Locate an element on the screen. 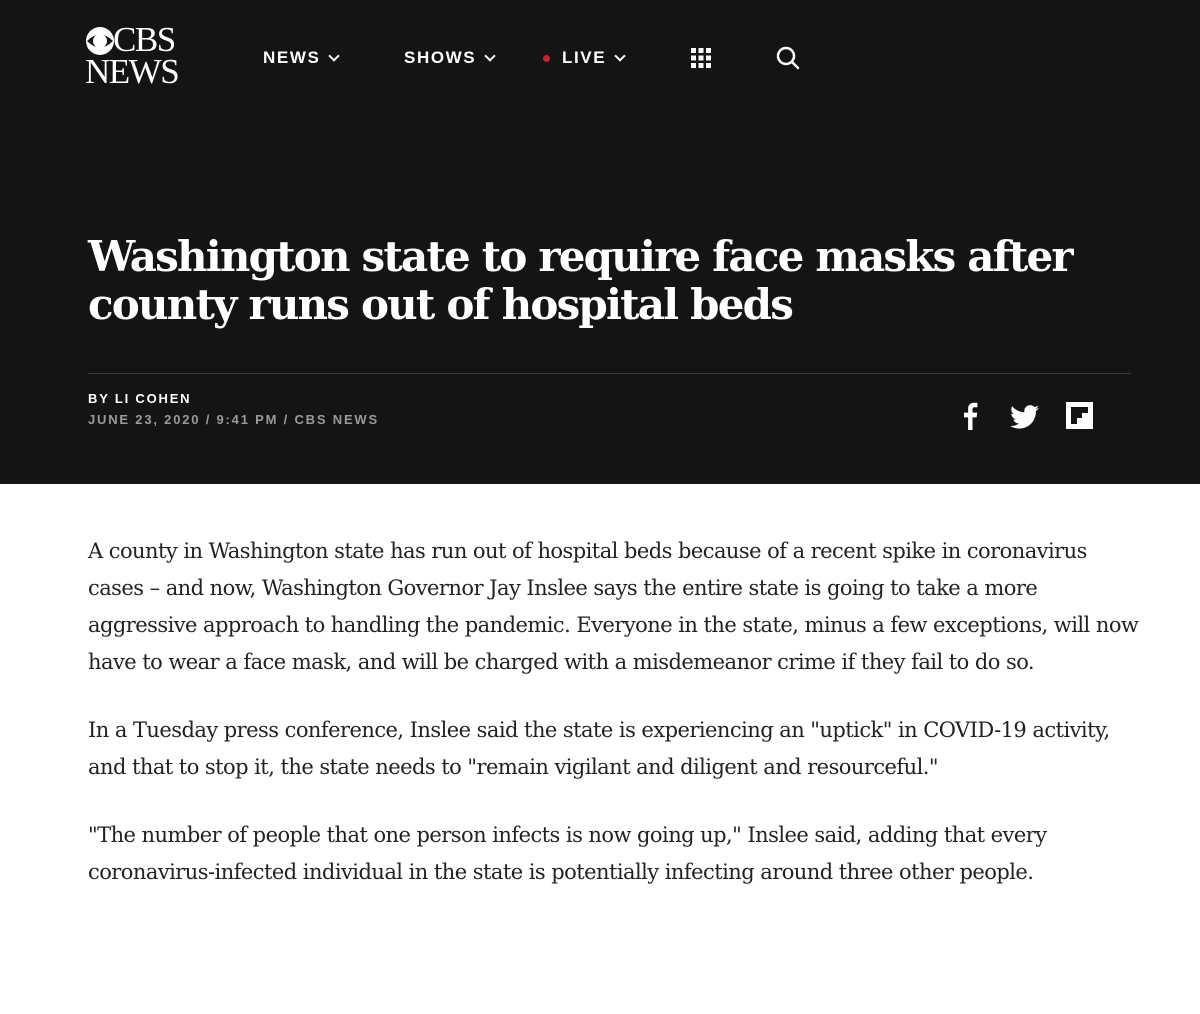  nav-live-label: LIVE is located at coordinates (584, 57).